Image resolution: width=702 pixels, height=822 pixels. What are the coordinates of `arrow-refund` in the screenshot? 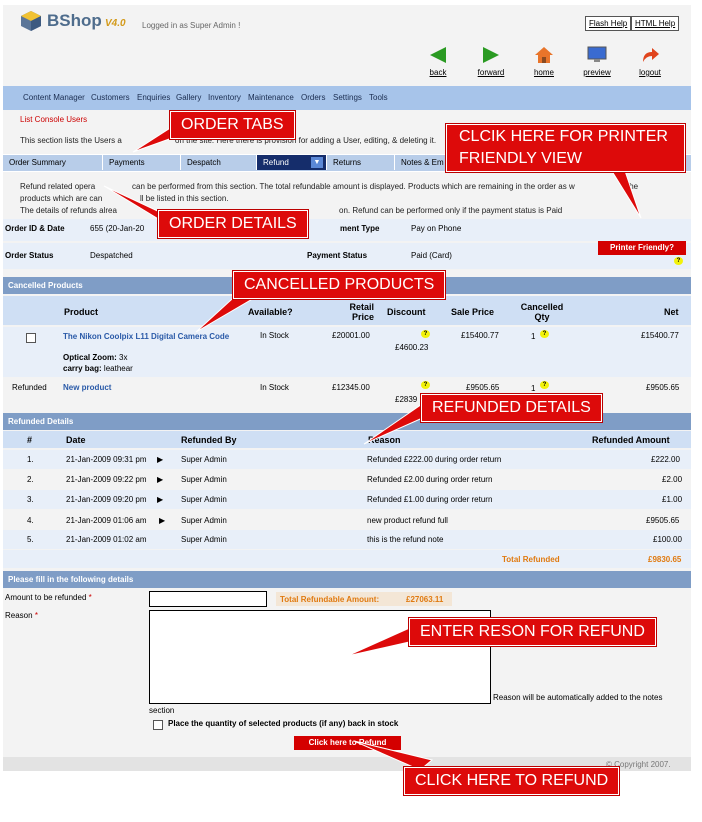 It's located at (393, 755).